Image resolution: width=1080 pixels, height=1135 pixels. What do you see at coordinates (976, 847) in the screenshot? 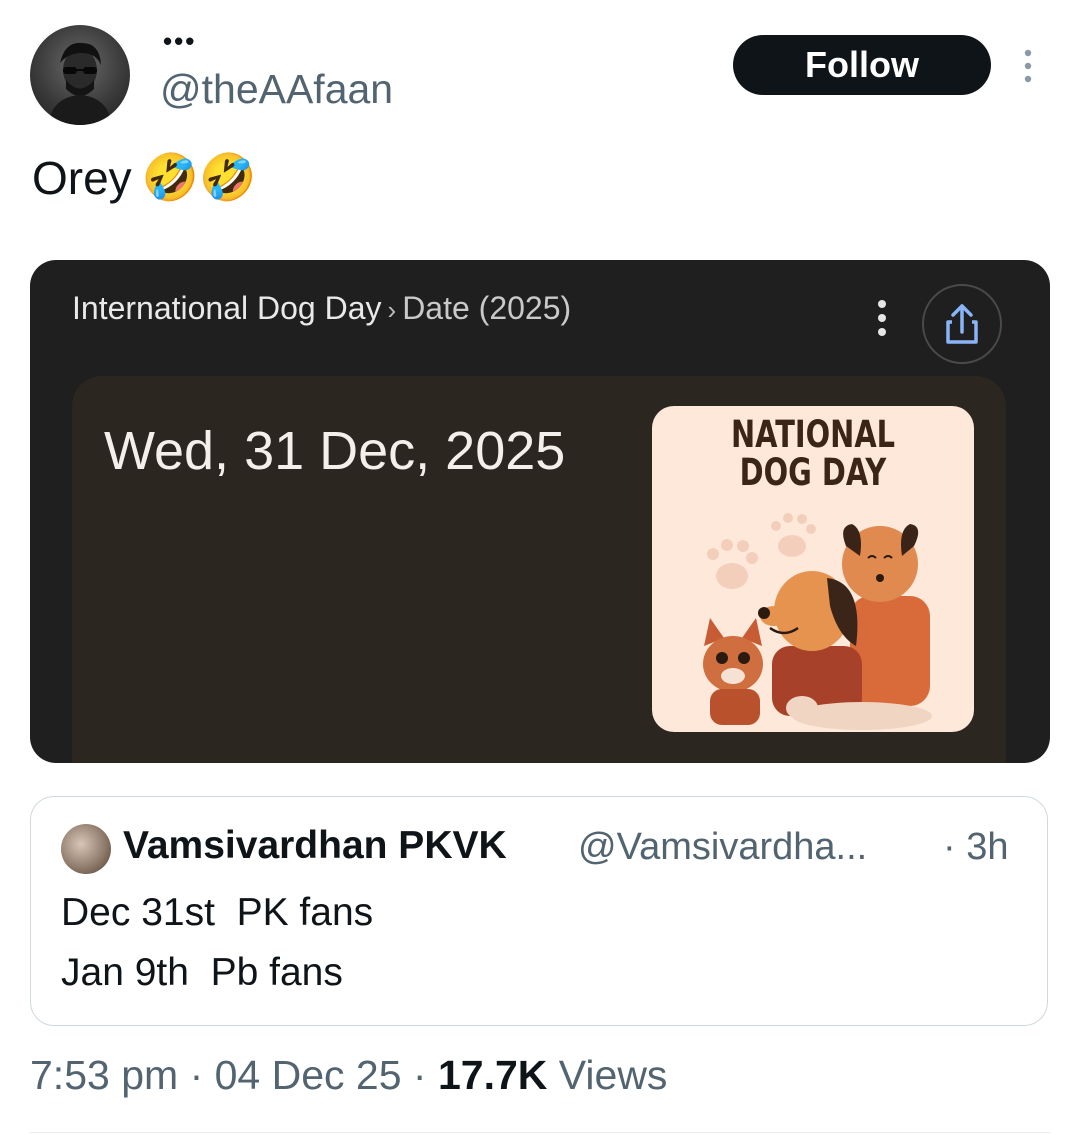
I see `quoted-timestamp: · 3h` at bounding box center [976, 847].